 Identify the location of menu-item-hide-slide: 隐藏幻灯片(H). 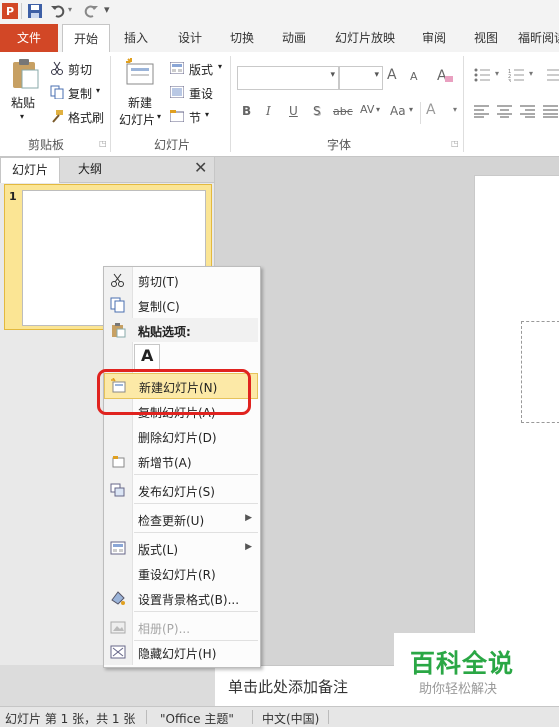
(181, 652).